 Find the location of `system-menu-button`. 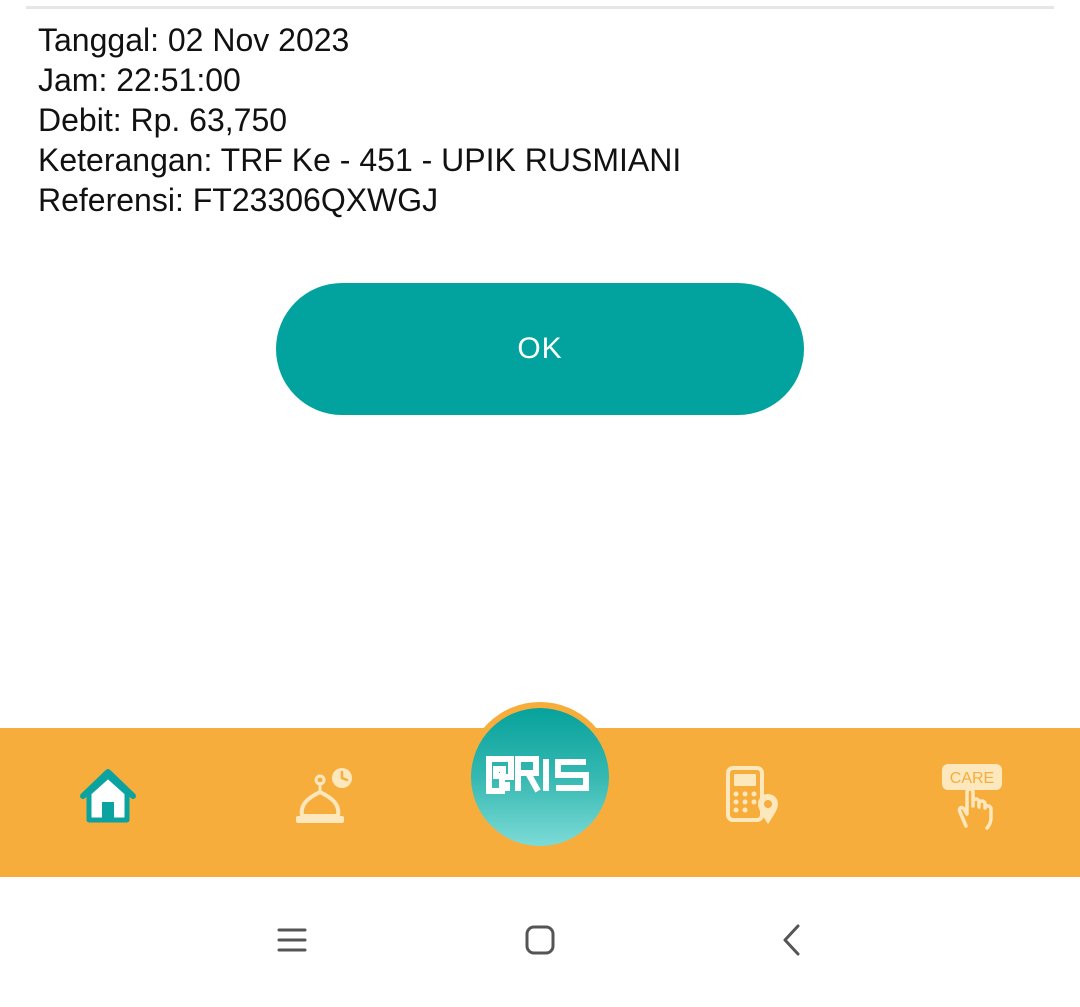

system-menu-button is located at coordinates (292, 942).